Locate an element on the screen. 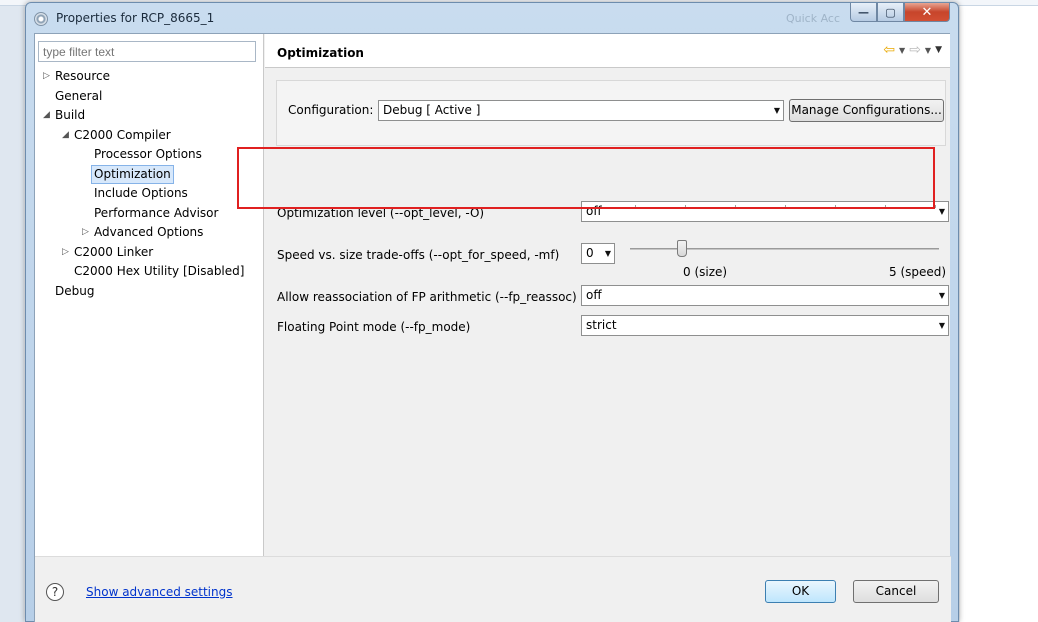 This screenshot has height=622, width=1038. tree-item-resource: ▷ Resource is located at coordinates (149, 77).